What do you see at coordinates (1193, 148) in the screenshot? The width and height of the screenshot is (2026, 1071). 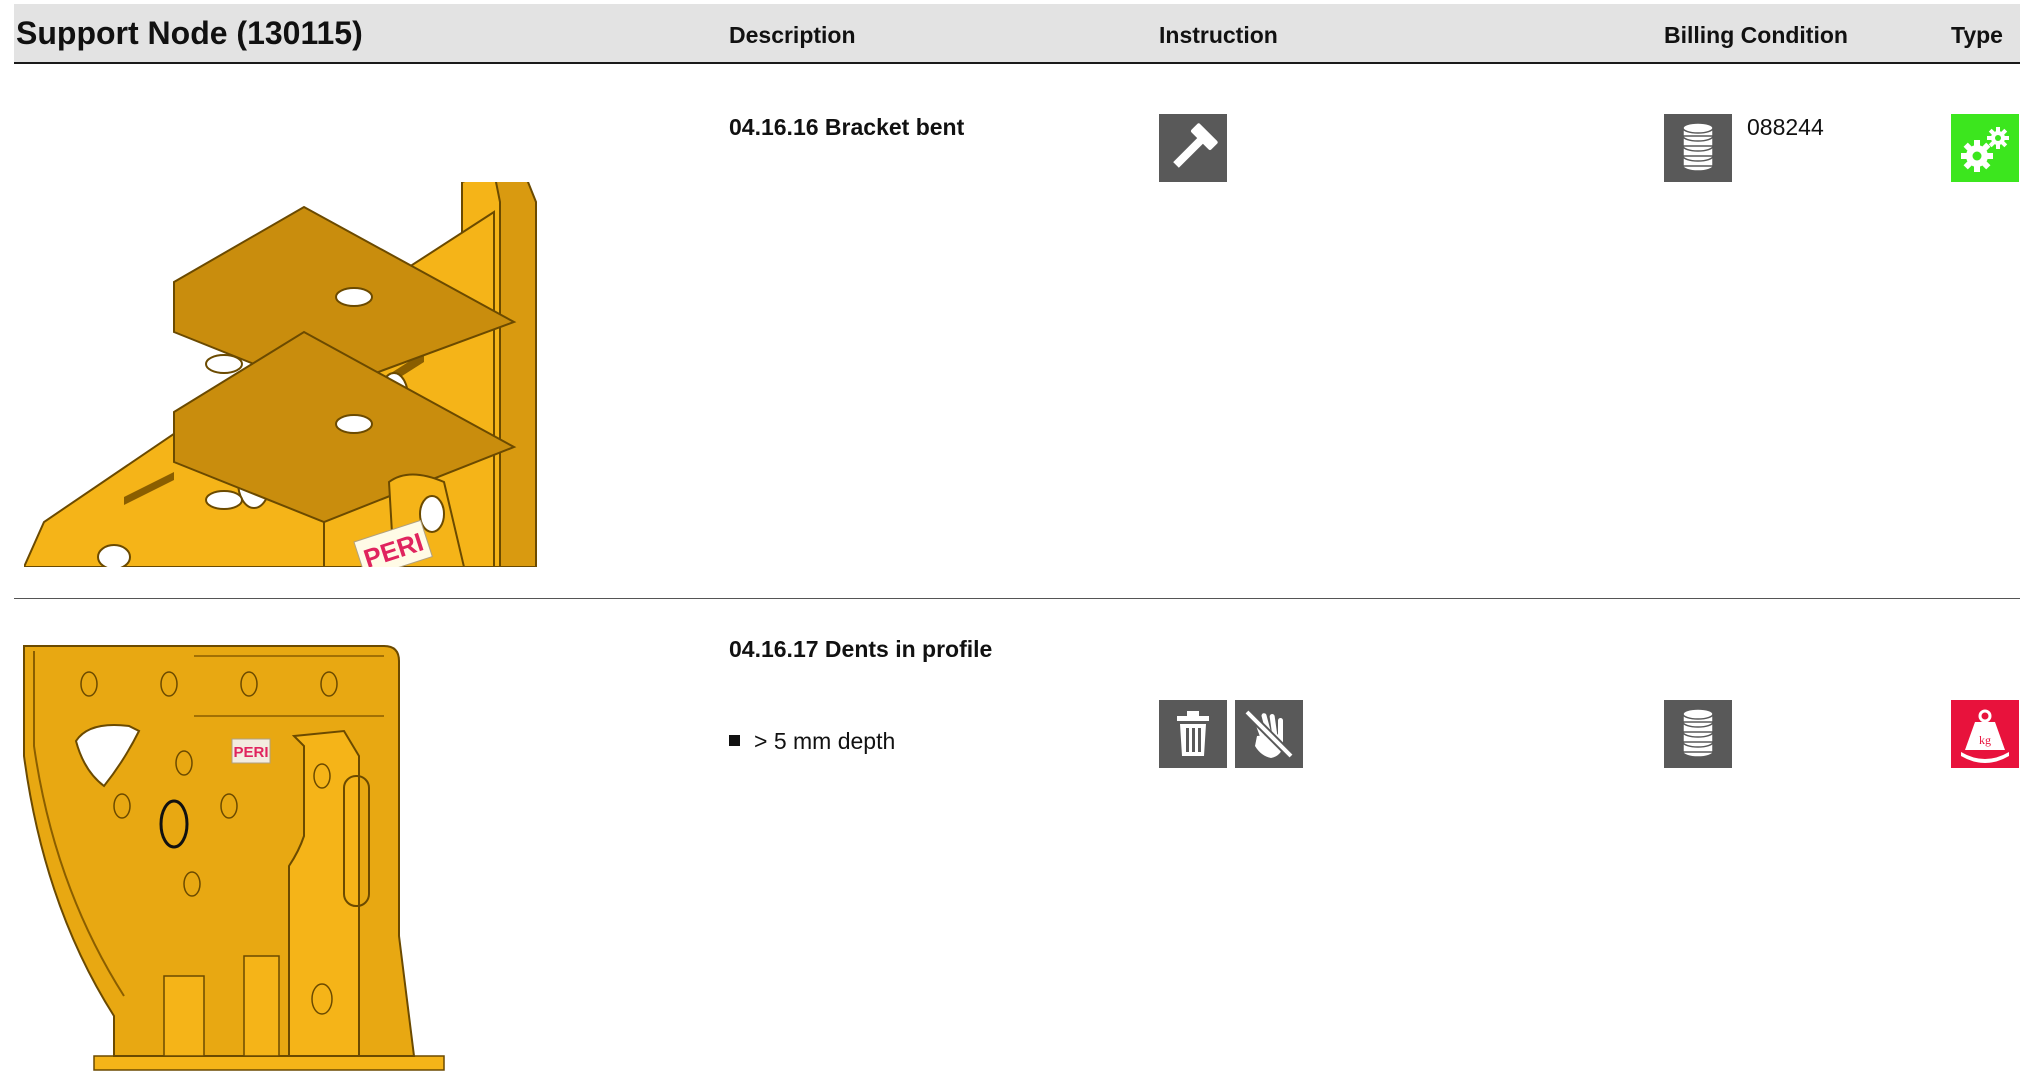 I see `hammer-icon` at bounding box center [1193, 148].